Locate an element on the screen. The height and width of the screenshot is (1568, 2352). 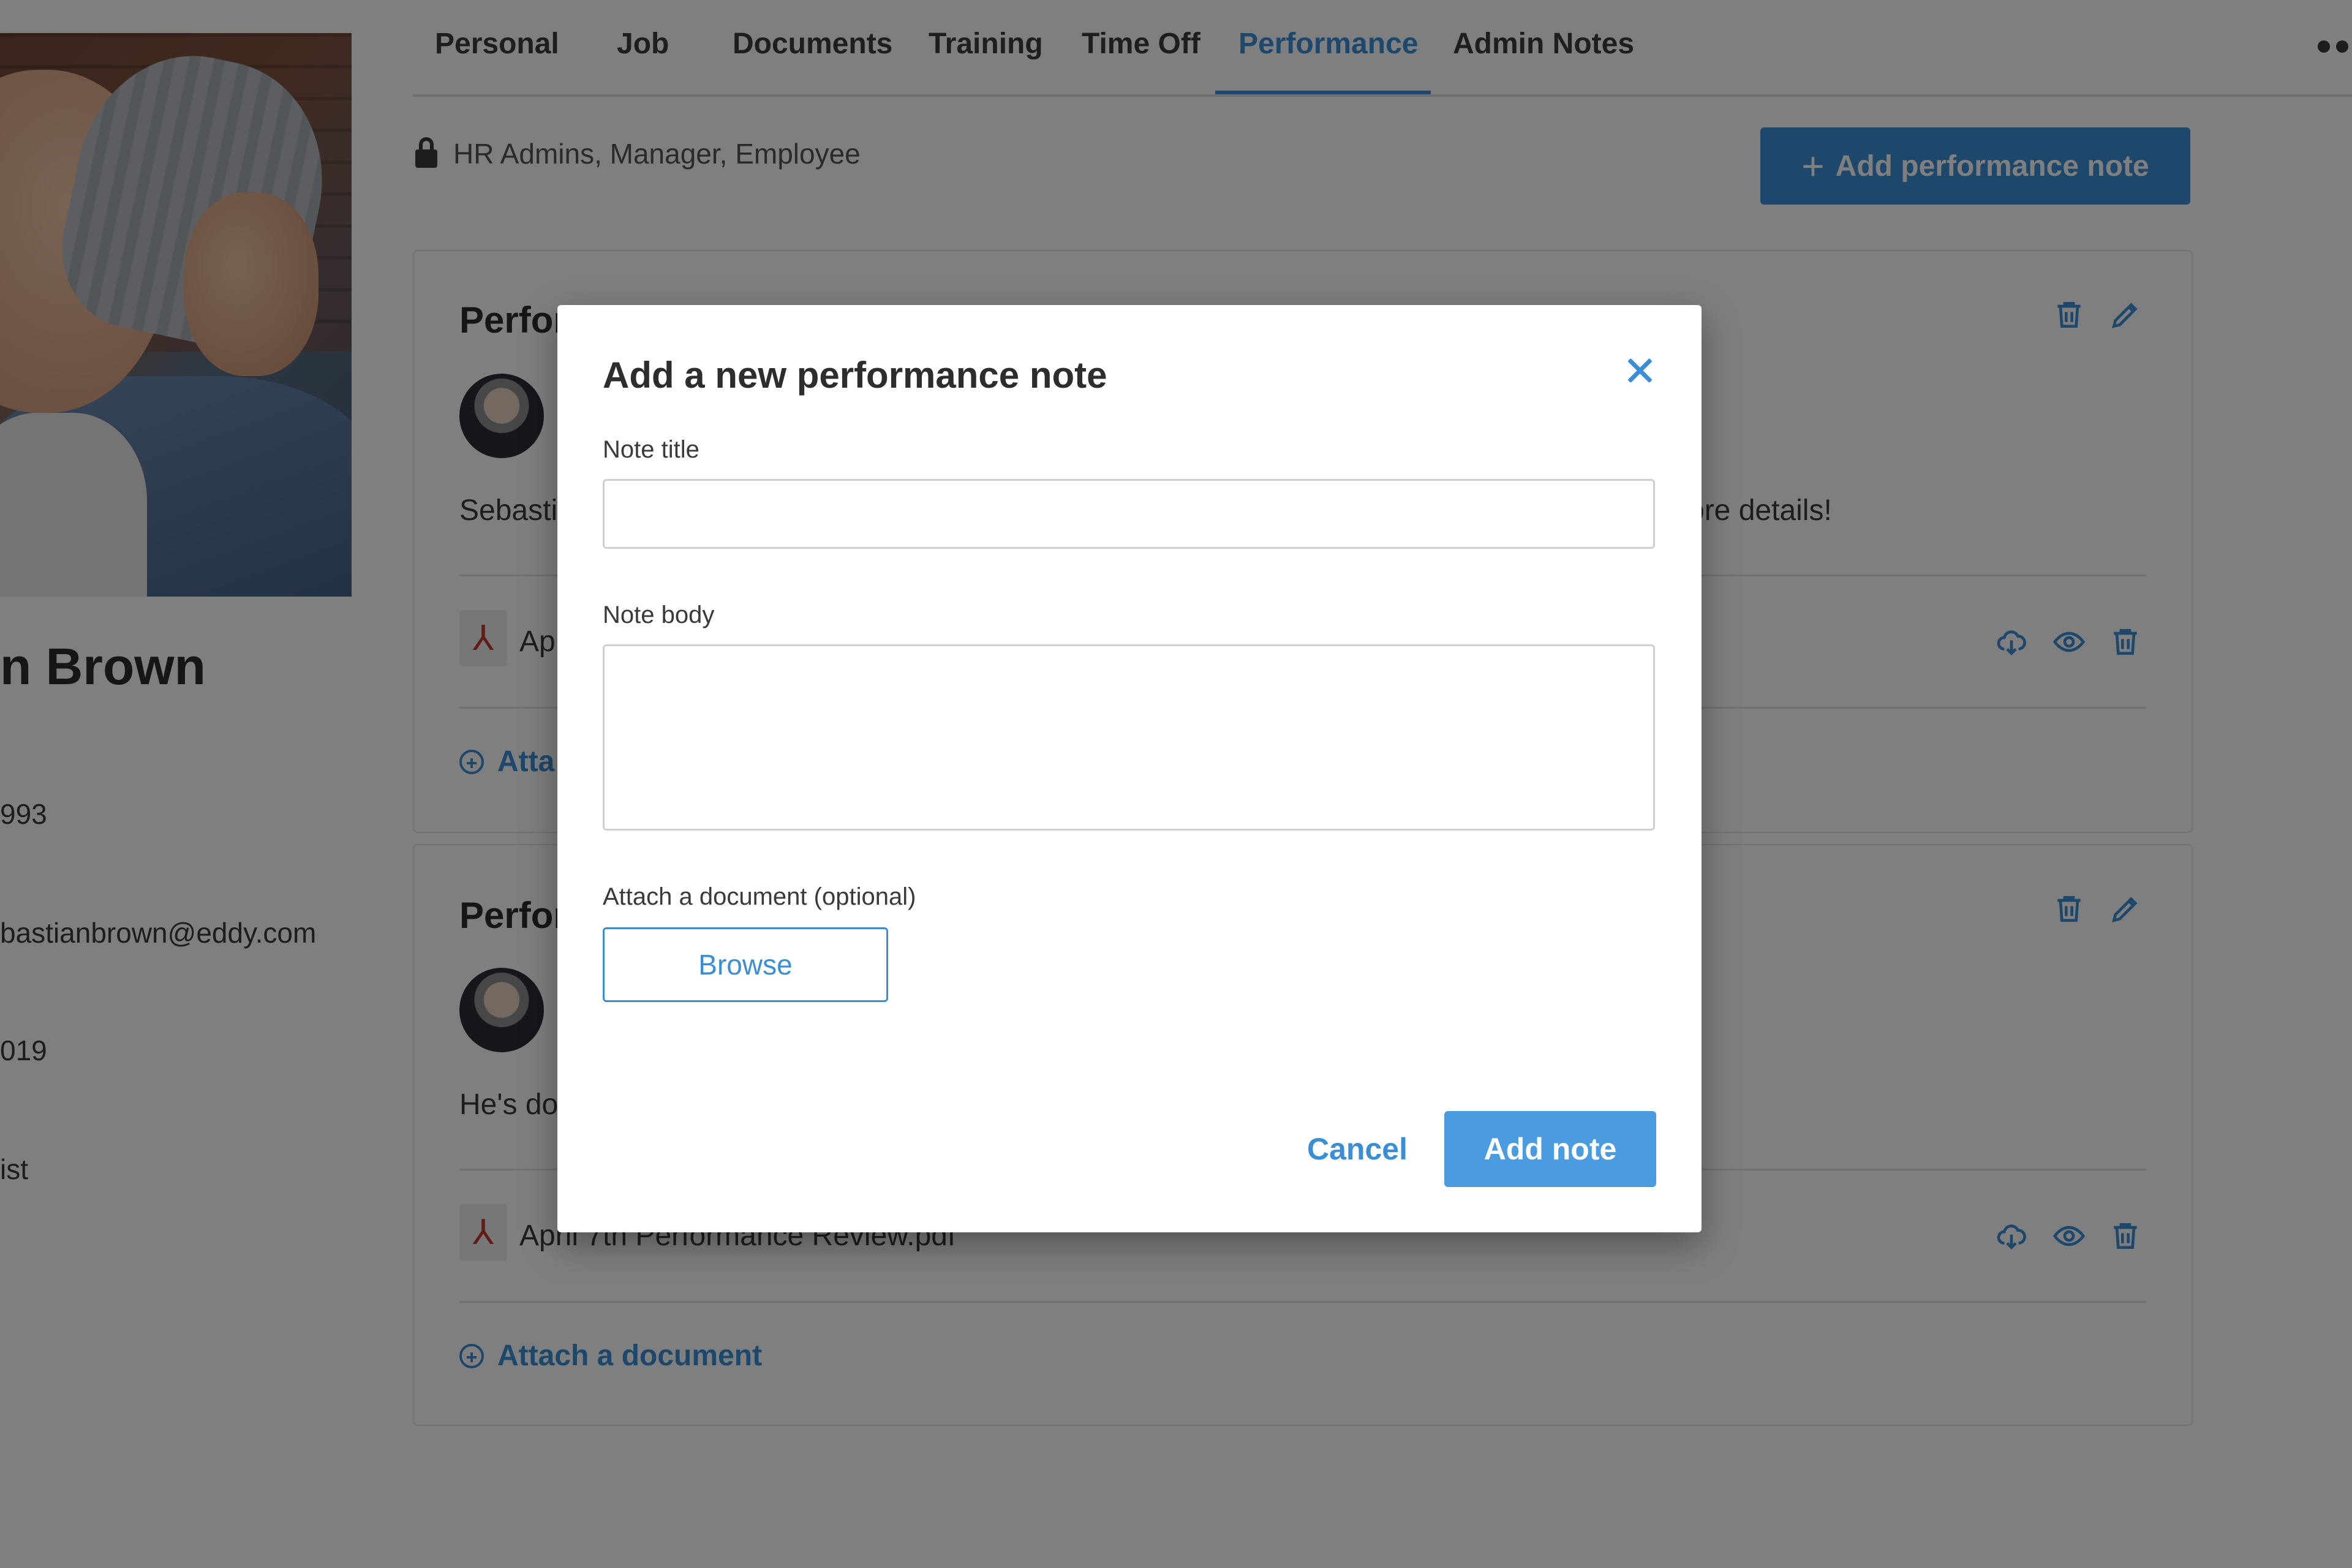
add-note-button: Add note is located at coordinates (1550, 1149).